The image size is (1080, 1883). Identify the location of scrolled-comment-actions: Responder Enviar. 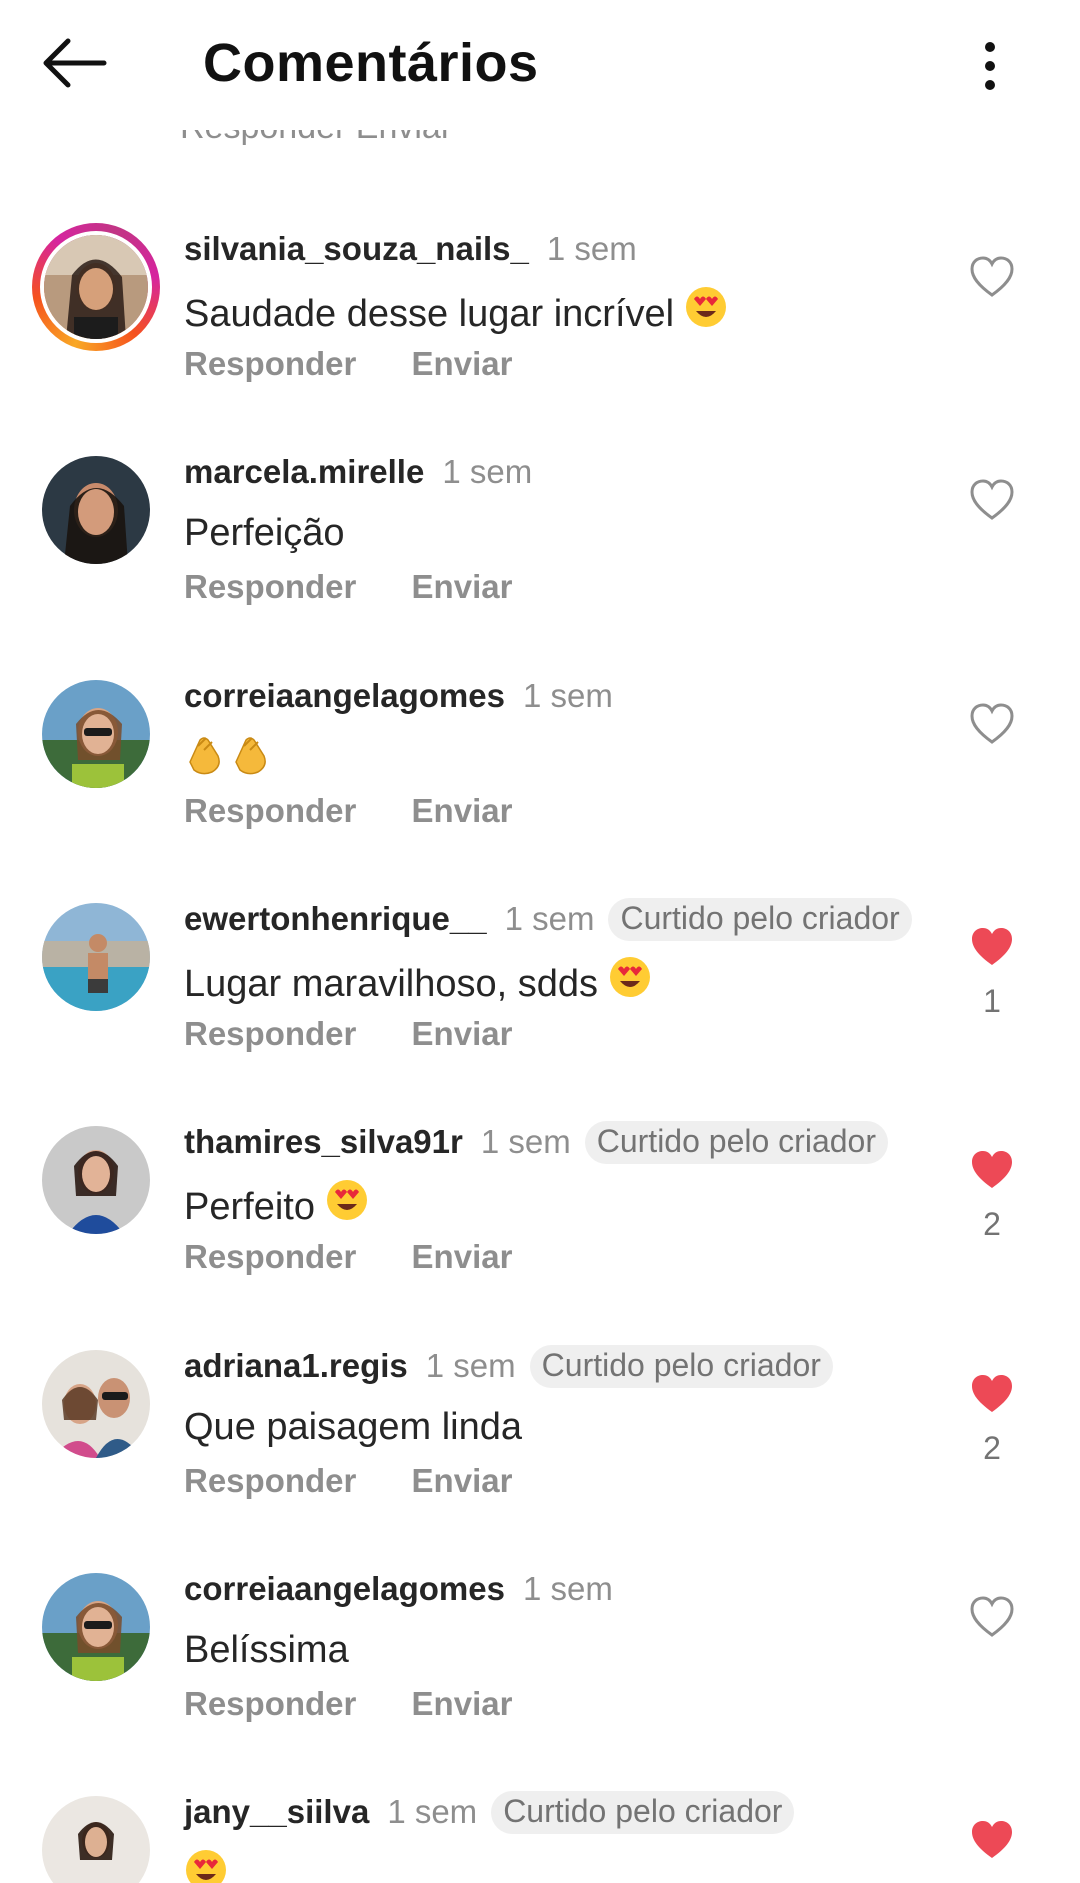
(330, 139).